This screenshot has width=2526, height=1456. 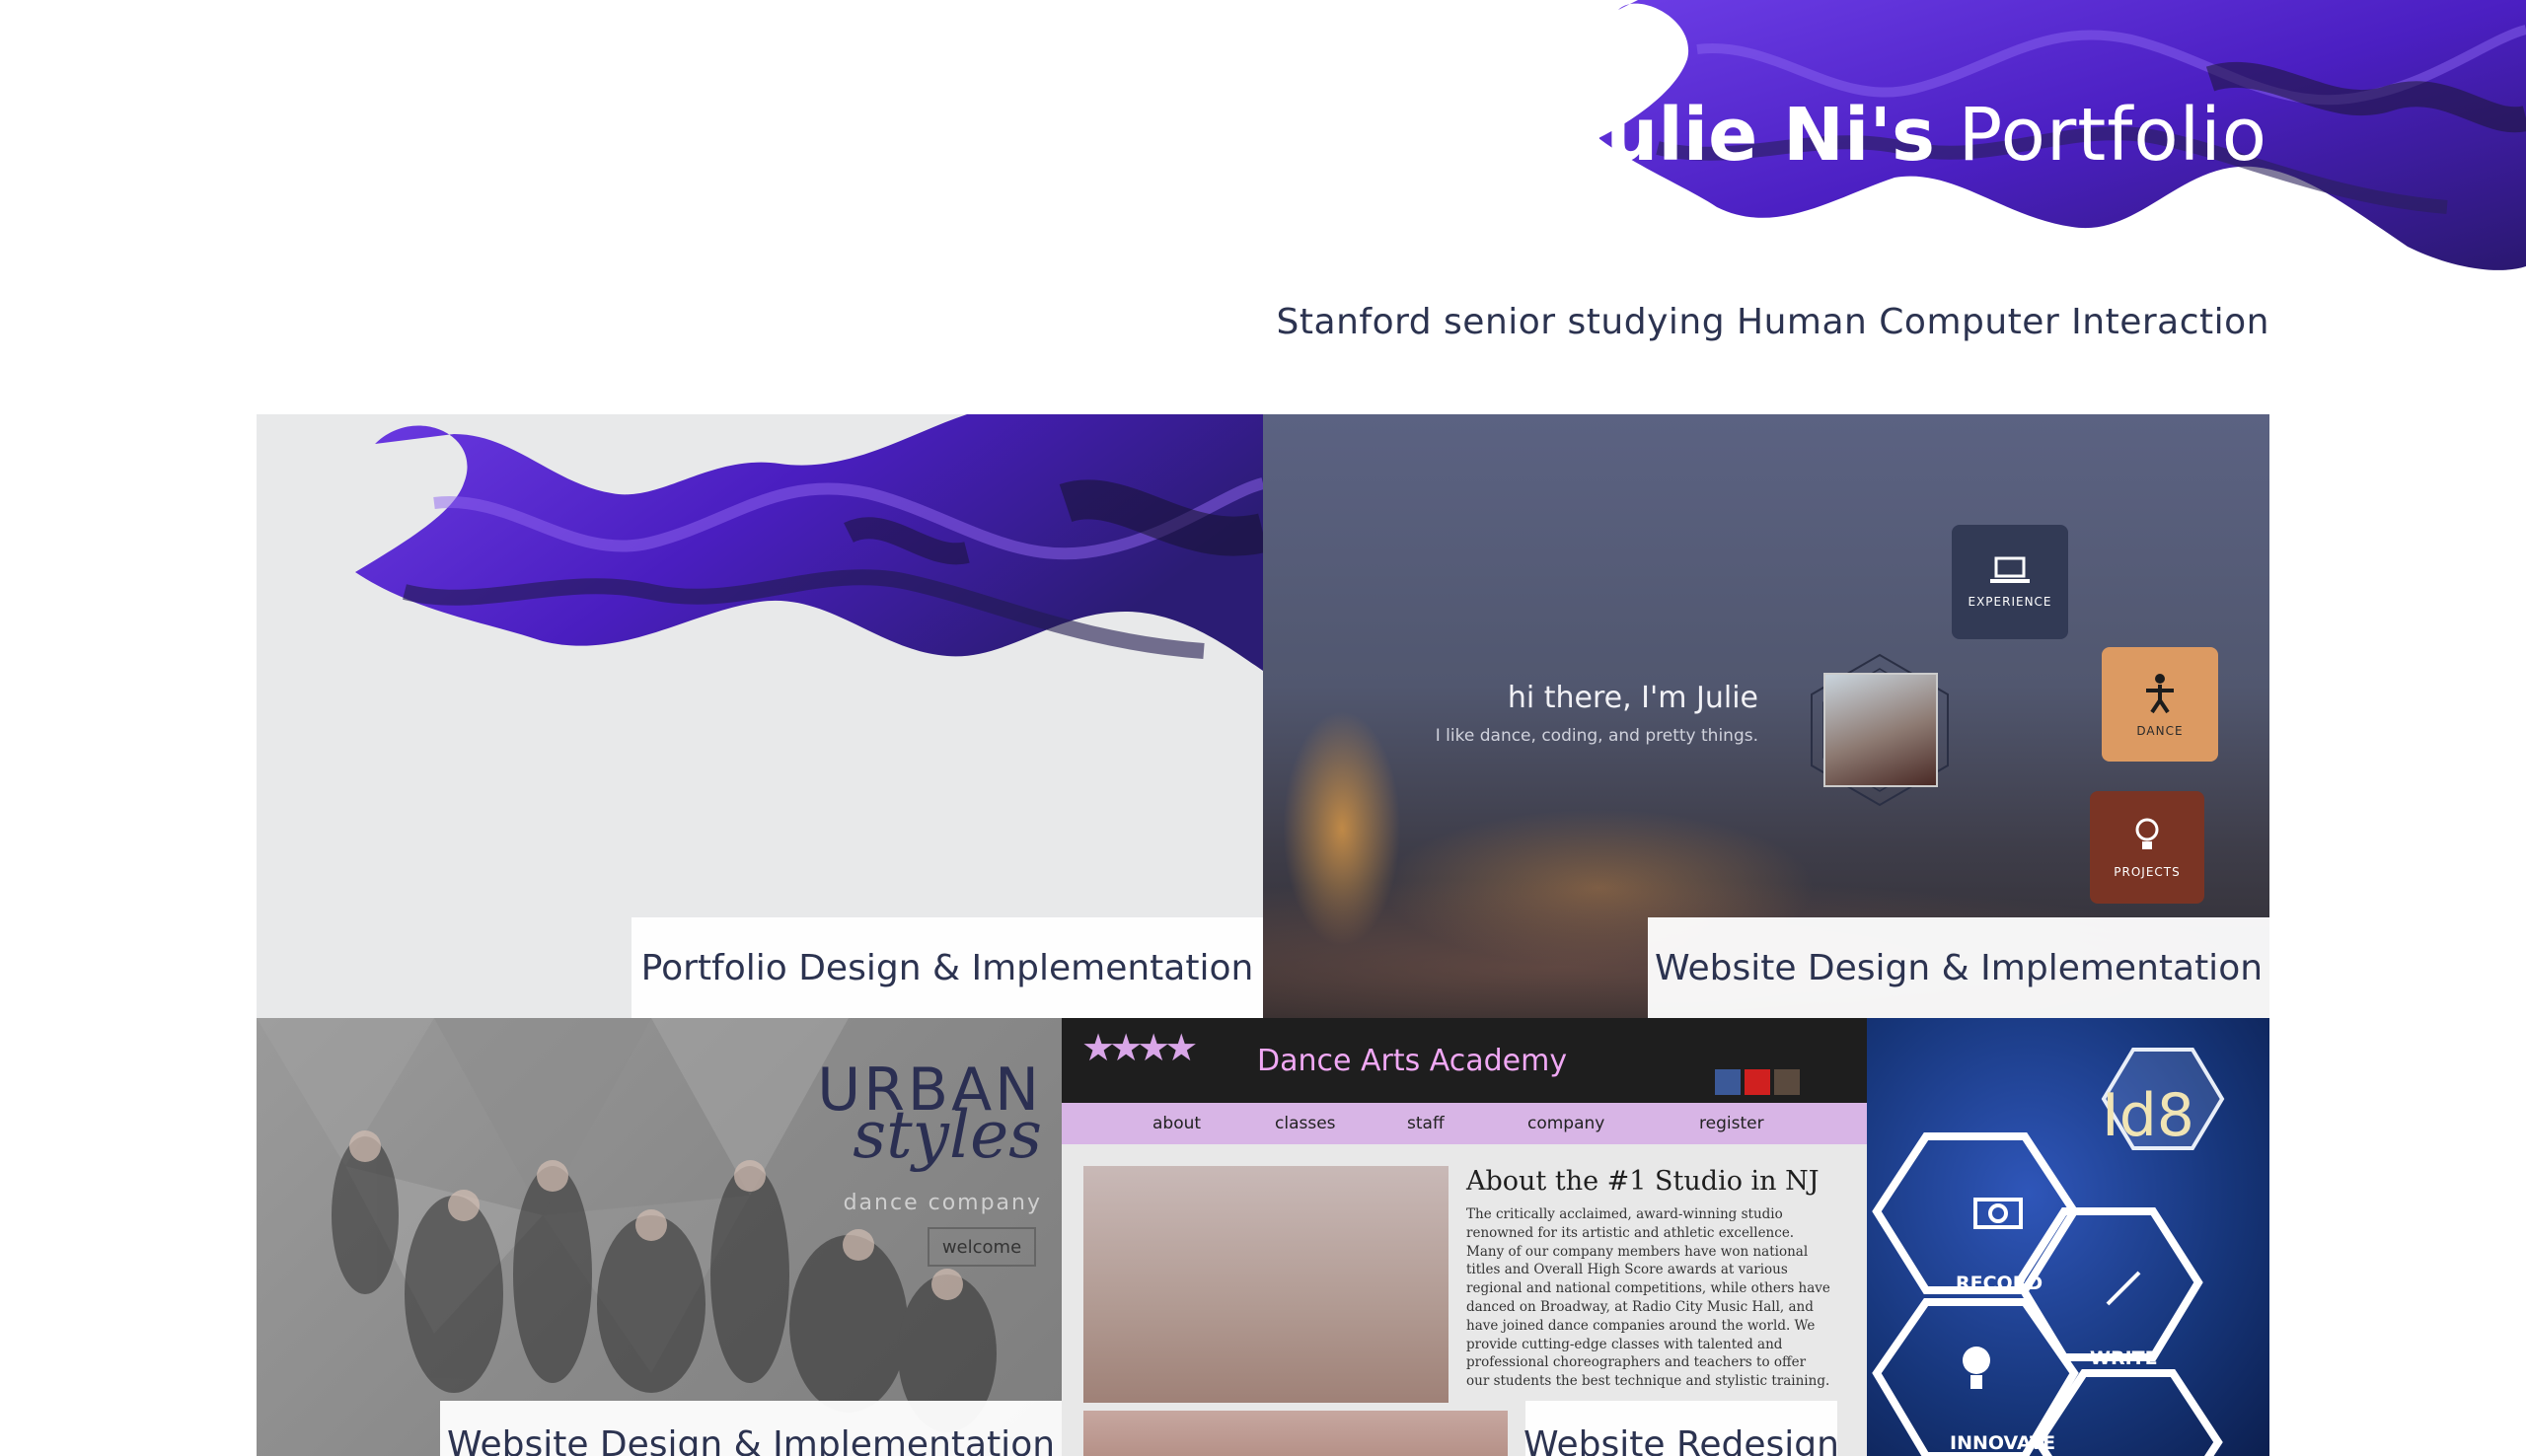 What do you see at coordinates (809, 542) in the screenshot?
I see `brush-stroke-image` at bounding box center [809, 542].